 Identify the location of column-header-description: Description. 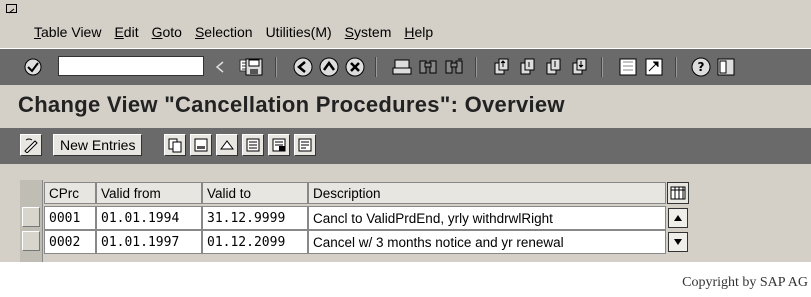
(487, 193).